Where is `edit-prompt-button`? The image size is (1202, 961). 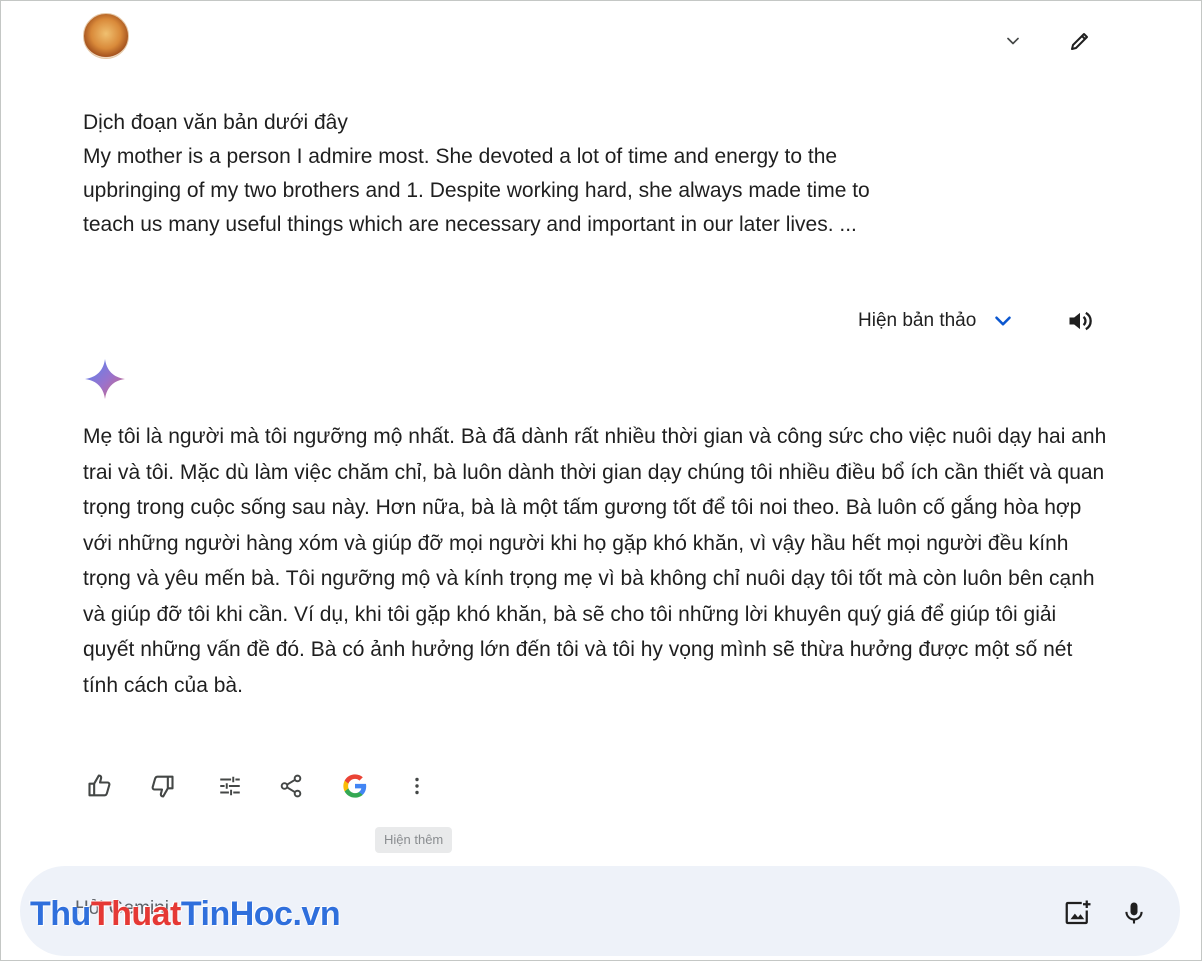 edit-prompt-button is located at coordinates (1080, 41).